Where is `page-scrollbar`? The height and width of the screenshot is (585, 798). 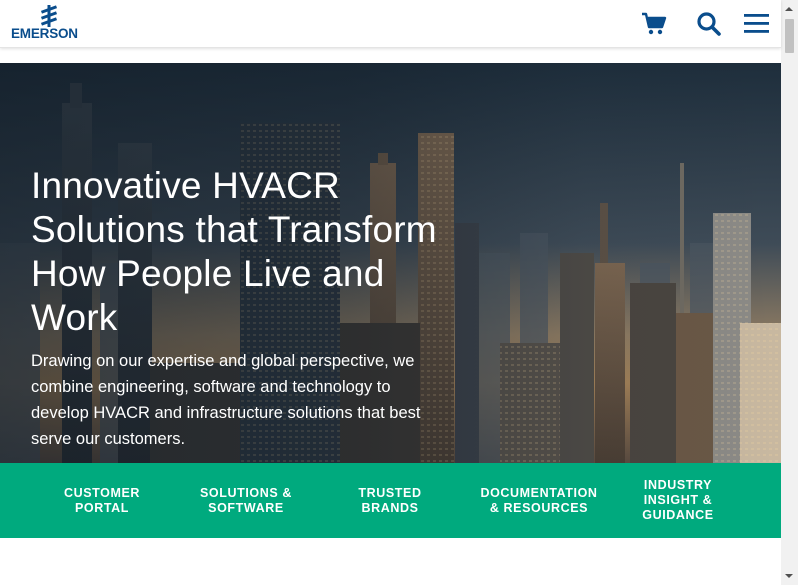 page-scrollbar is located at coordinates (789, 292).